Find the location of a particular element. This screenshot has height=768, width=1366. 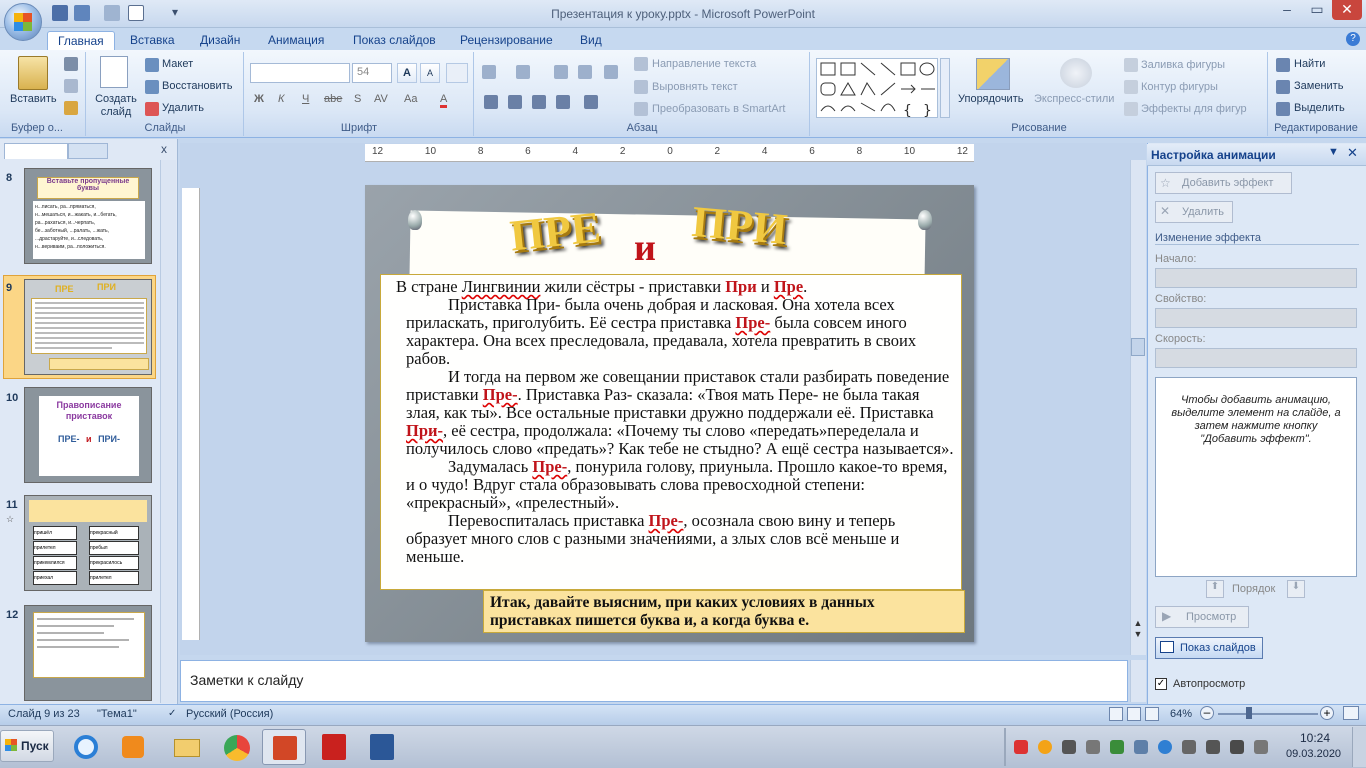

fit-to-window-icon is located at coordinates (1351, 713).